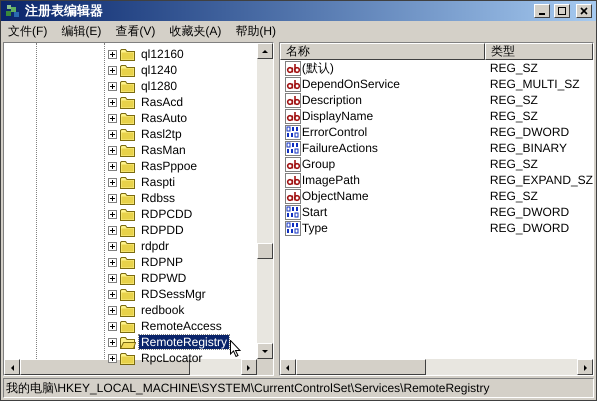  I want to click on menu-item: 帮助(H), so click(255, 31).